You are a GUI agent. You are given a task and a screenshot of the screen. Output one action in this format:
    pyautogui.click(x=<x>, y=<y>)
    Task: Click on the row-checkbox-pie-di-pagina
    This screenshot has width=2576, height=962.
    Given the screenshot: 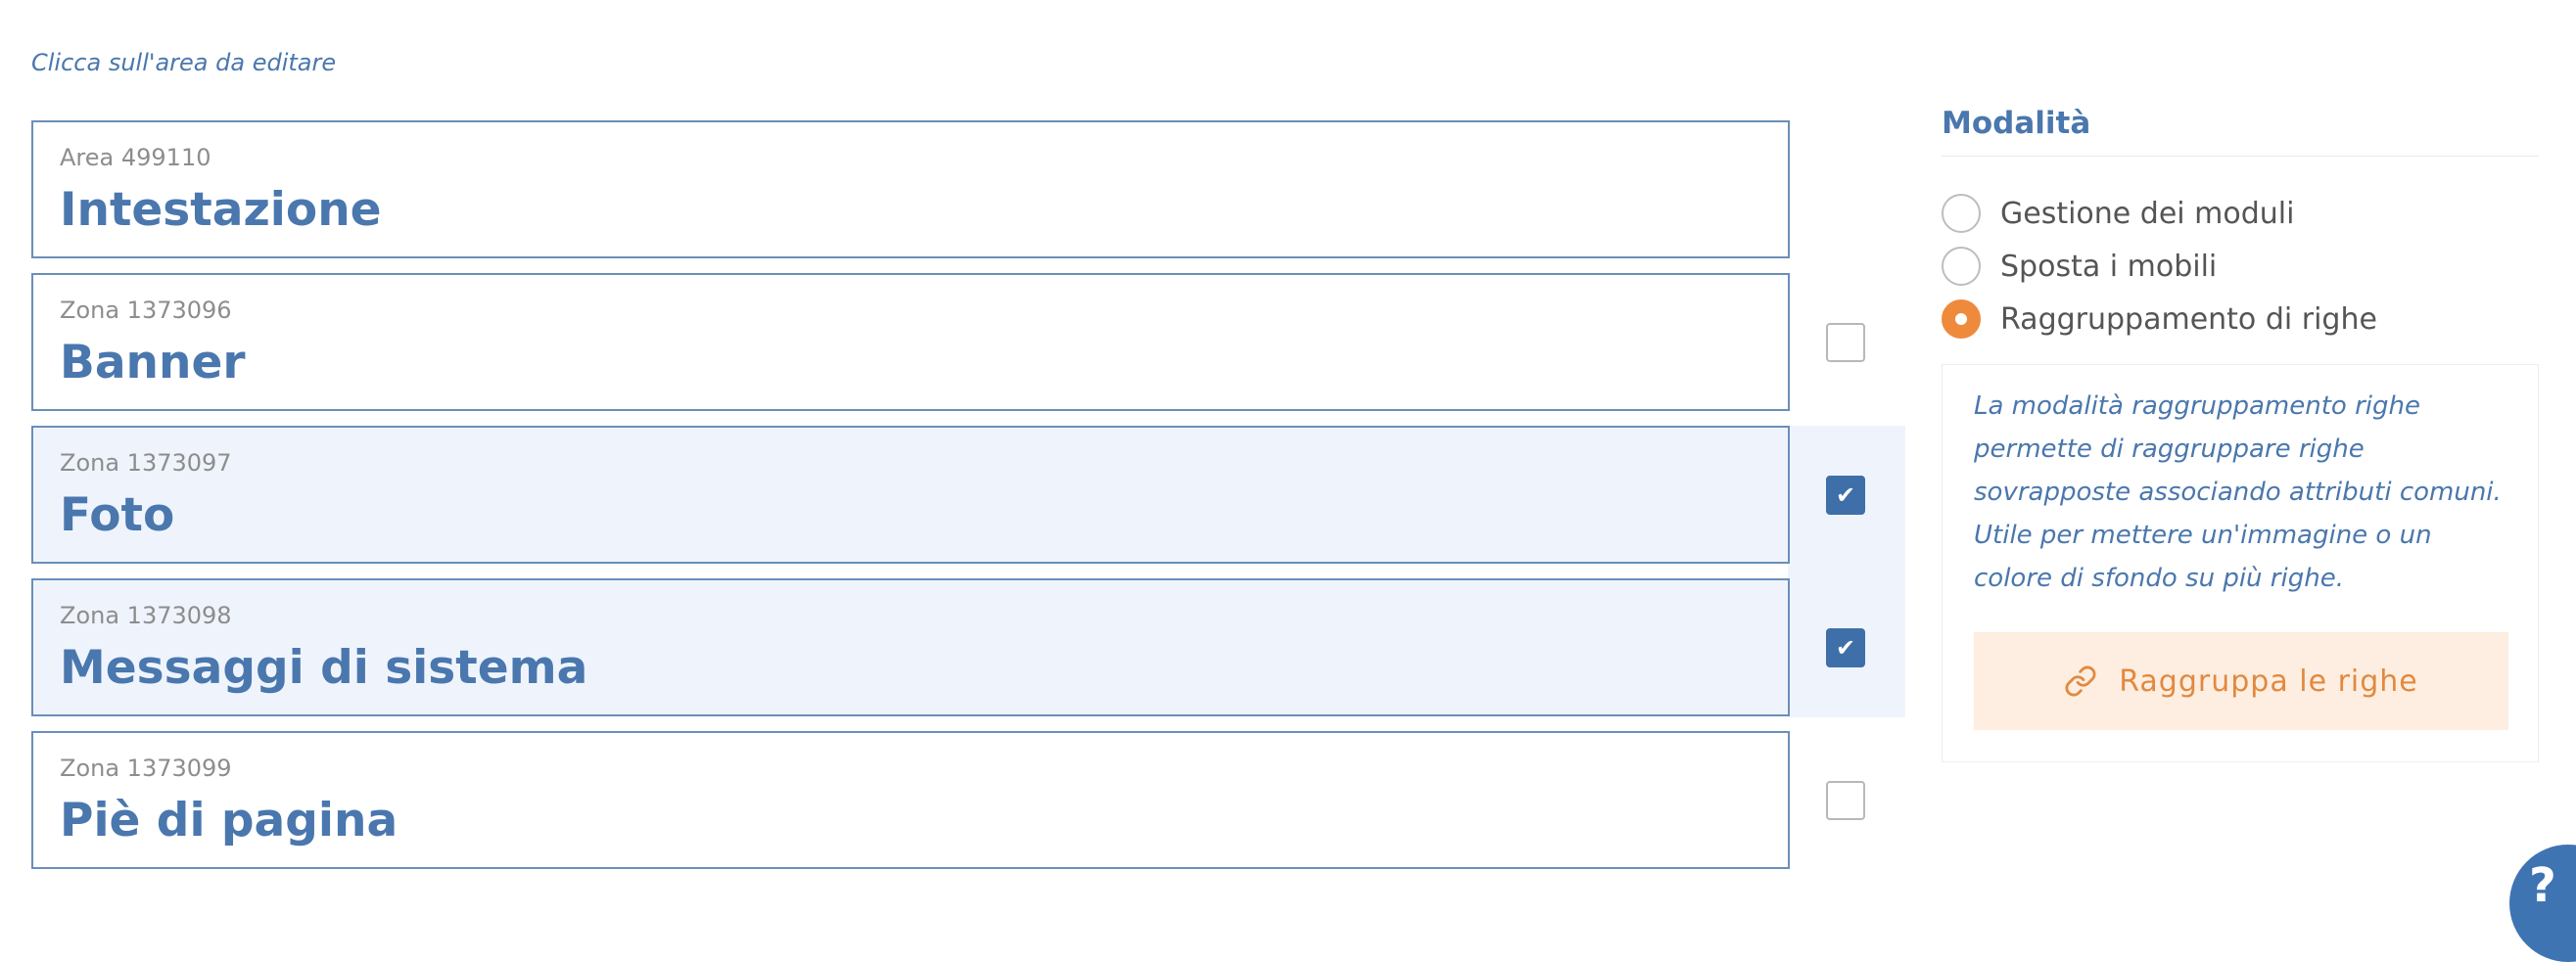 What is the action you would take?
    pyautogui.click(x=1845, y=801)
    